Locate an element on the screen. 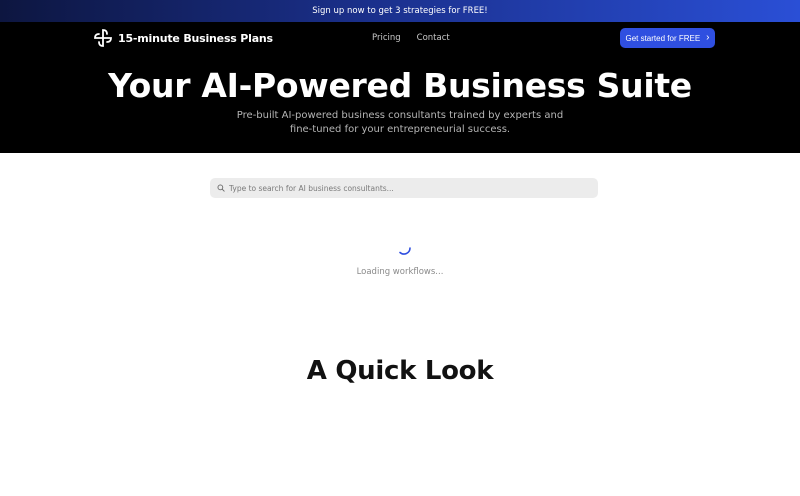 The image size is (800, 496). get-started-button: Get started for FREE › is located at coordinates (667, 38).